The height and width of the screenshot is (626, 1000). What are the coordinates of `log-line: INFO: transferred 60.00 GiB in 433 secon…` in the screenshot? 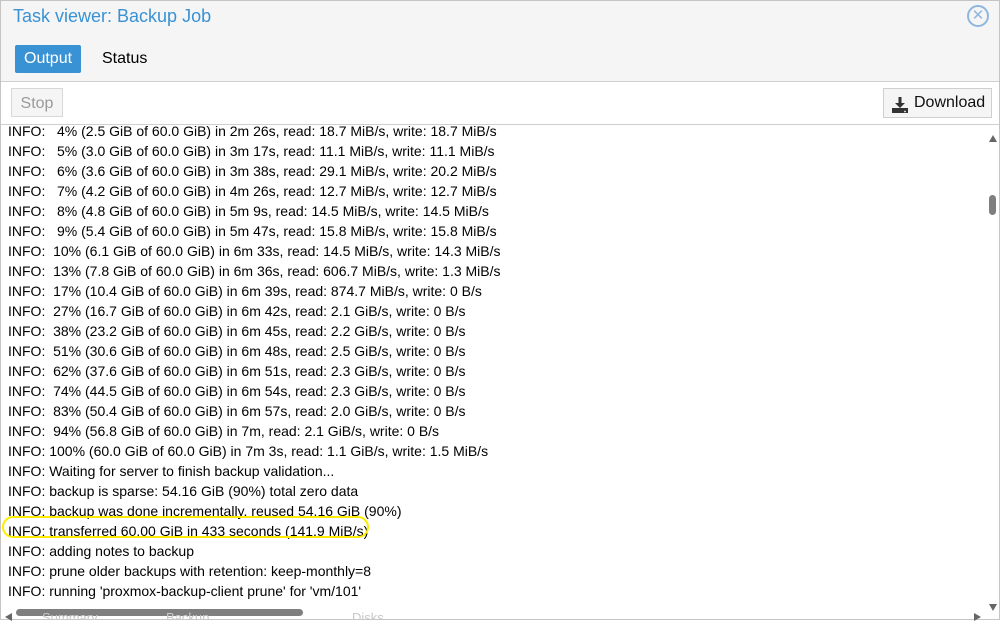 It's located at (188, 531).